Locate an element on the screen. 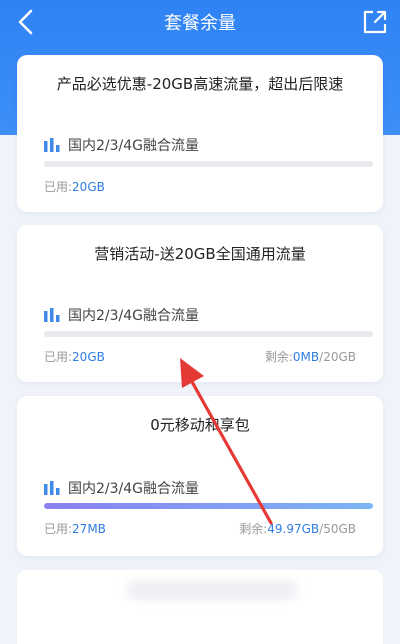 This screenshot has height=644, width=400. nav-bar: 套餐余量 is located at coordinates (200, 22).